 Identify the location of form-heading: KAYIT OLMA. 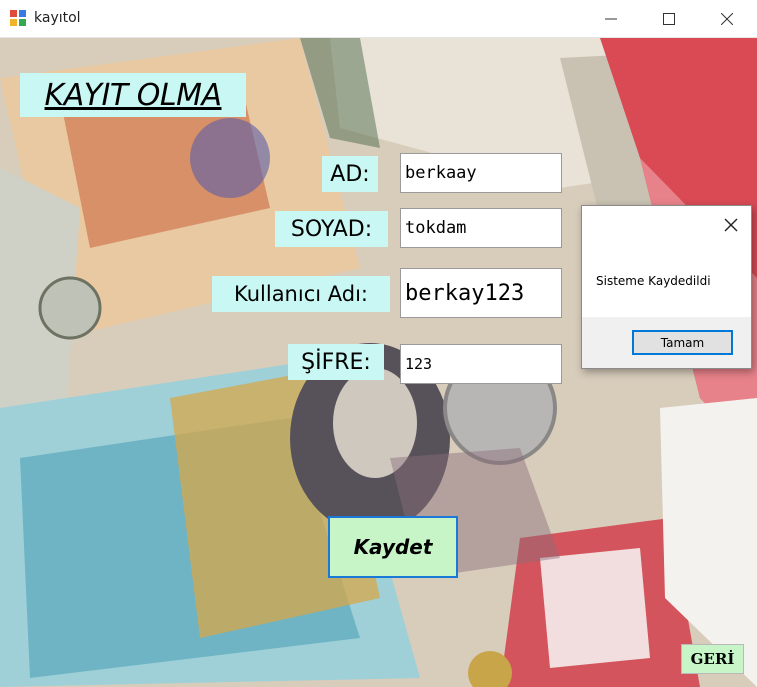
(133, 95).